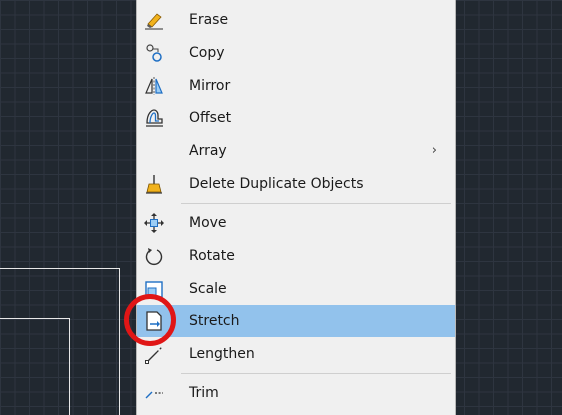 This screenshot has height=415, width=562. What do you see at coordinates (208, 289) in the screenshot?
I see `menu-label: Scale` at bounding box center [208, 289].